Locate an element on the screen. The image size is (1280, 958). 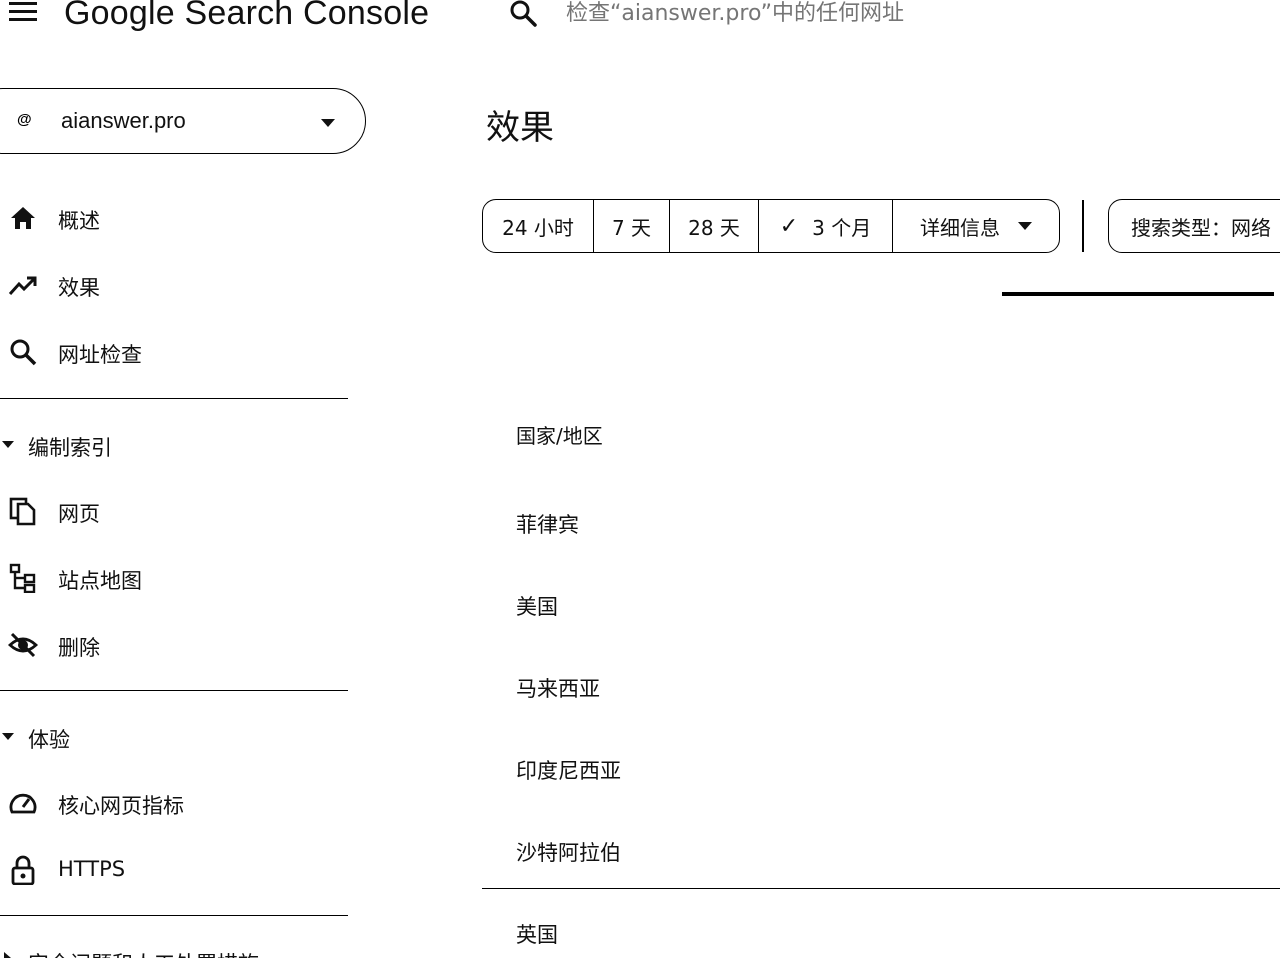
property-selector: @ aianswer.pro is located at coordinates (183, 121).